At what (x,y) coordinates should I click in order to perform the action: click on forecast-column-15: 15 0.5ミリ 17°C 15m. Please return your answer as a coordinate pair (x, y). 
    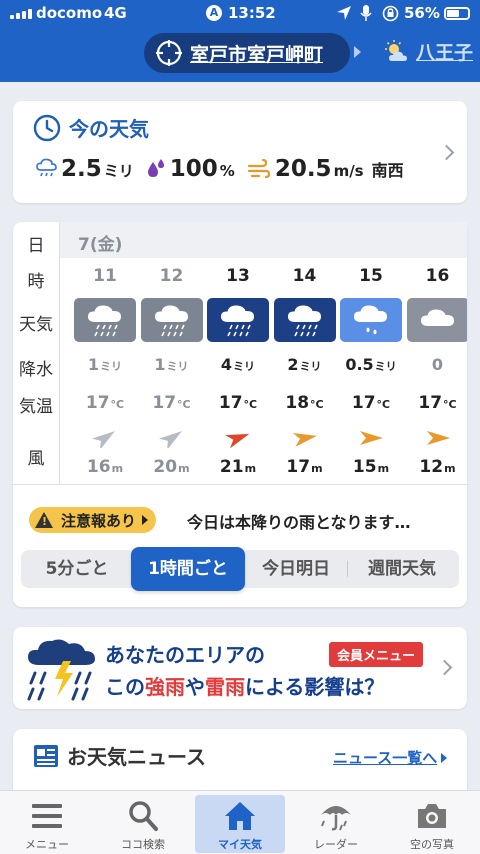
    Looking at the image, I should click on (371, 371).